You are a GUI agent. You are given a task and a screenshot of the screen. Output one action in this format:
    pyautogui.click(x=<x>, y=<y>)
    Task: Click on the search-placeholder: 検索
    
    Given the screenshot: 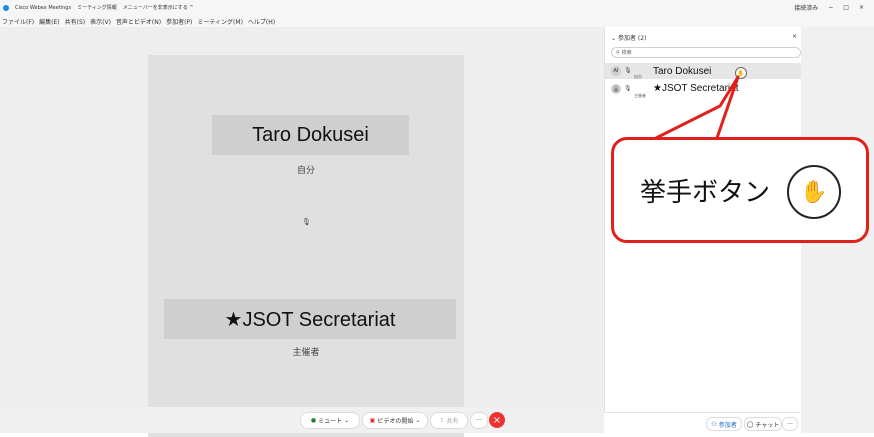 What is the action you would take?
    pyautogui.click(x=626, y=53)
    